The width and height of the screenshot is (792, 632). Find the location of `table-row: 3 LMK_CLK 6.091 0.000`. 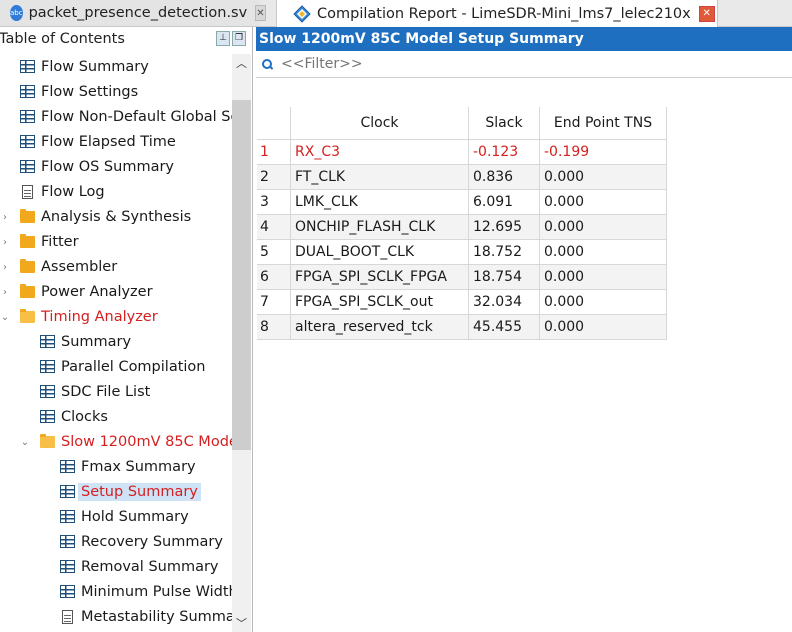

table-row: 3 LMK_CLK 6.091 0.000 is located at coordinates (462, 202).